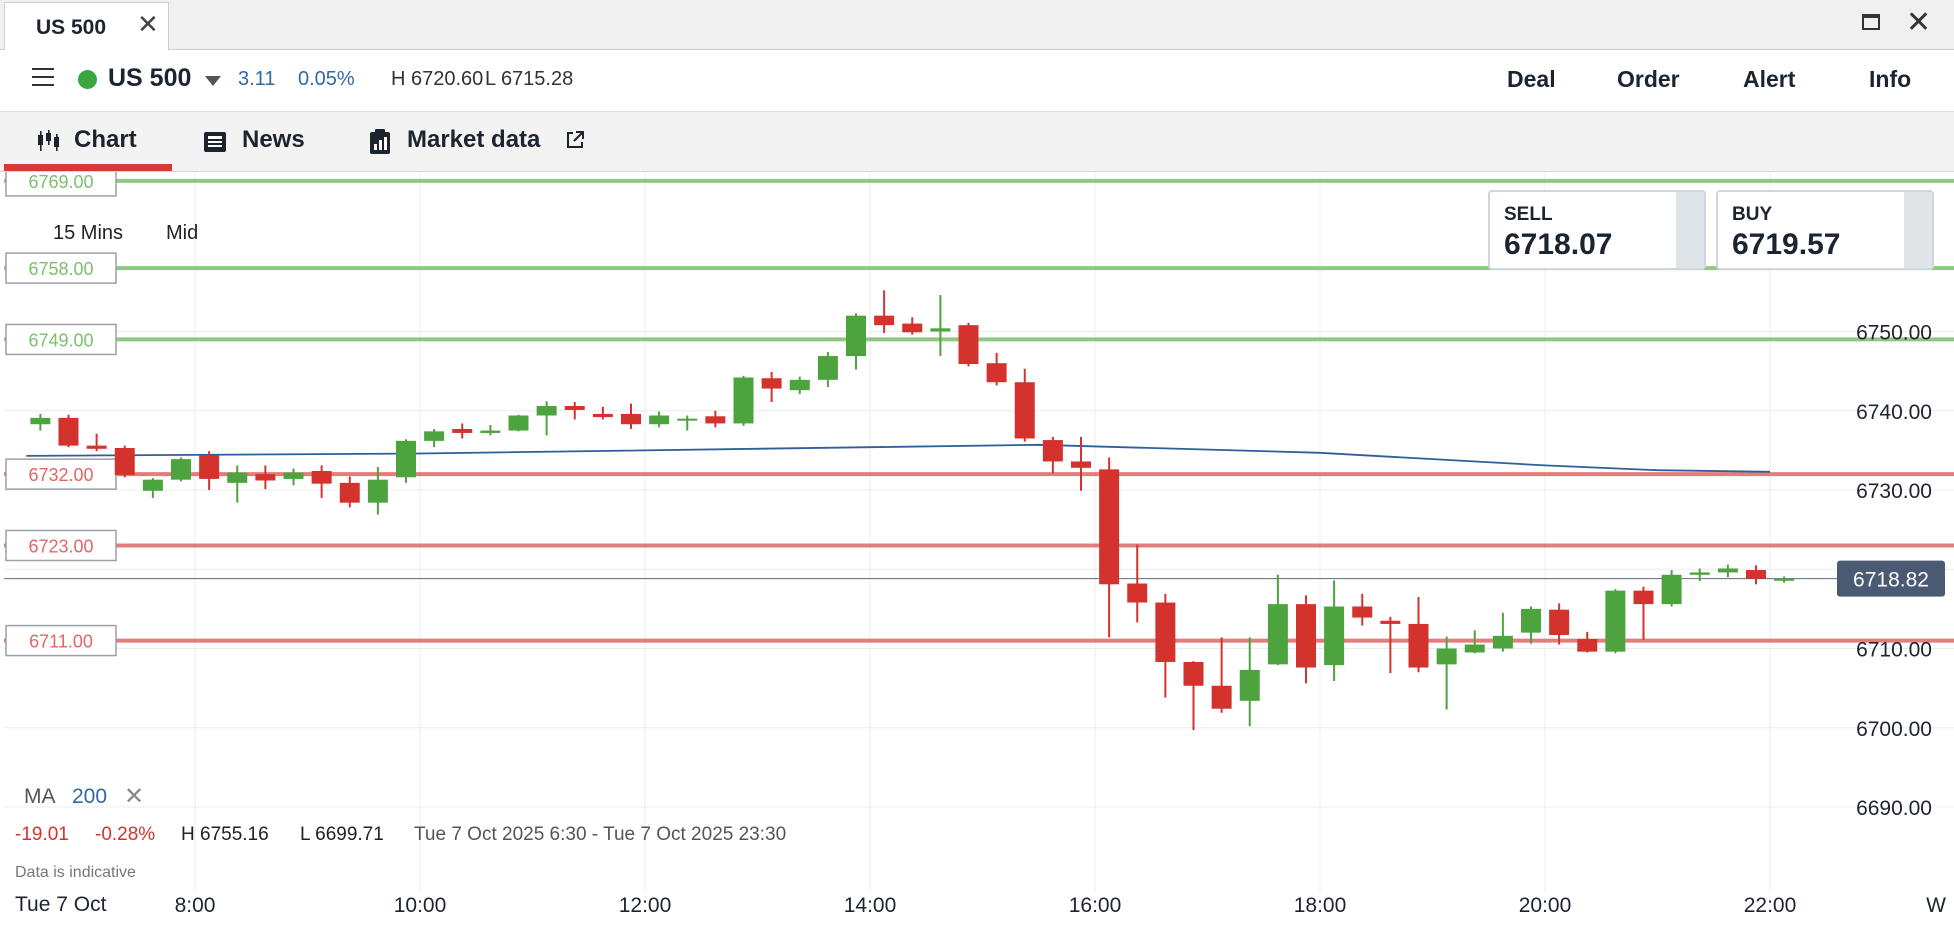  Describe the element at coordinates (1558, 244) in the screenshot. I see `sell-price: 6718.07` at that location.